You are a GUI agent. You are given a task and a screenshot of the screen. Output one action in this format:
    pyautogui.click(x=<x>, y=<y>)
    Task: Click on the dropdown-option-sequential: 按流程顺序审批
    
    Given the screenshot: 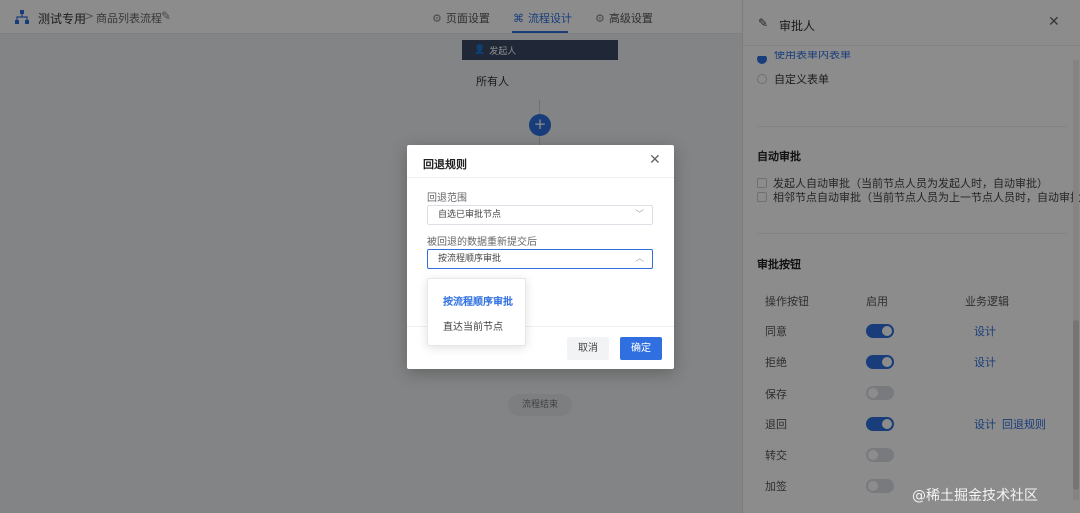 What is the action you would take?
    pyautogui.click(x=478, y=300)
    